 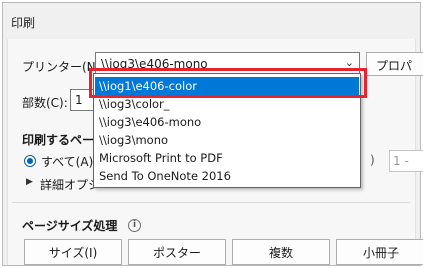 I want to click on info-icon: i, so click(x=134, y=225).